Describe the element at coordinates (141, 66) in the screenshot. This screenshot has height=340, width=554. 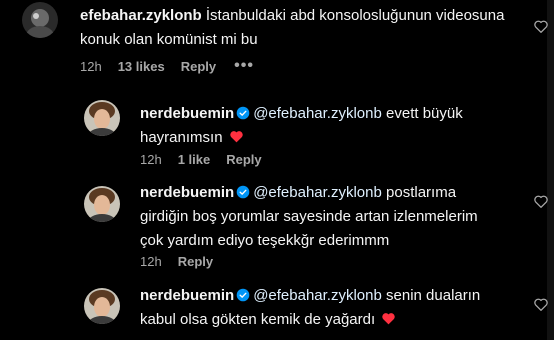
I see `comment-likes: 13 likes` at that location.